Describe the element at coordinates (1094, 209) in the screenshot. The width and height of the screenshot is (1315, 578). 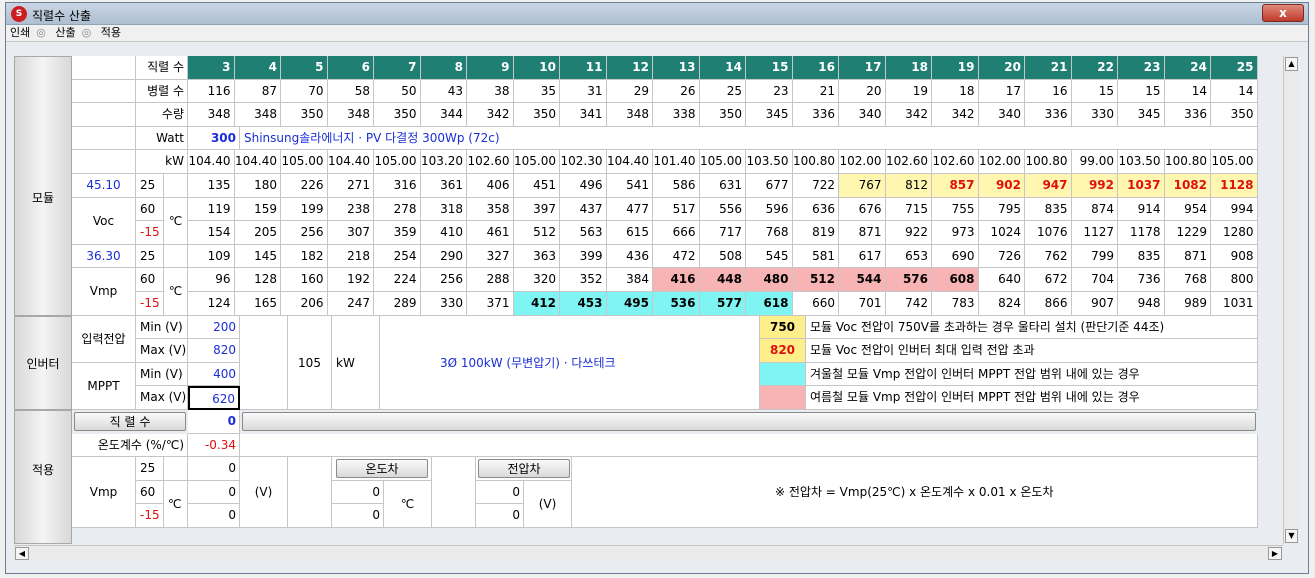
I see `voc-cell: 874` at that location.